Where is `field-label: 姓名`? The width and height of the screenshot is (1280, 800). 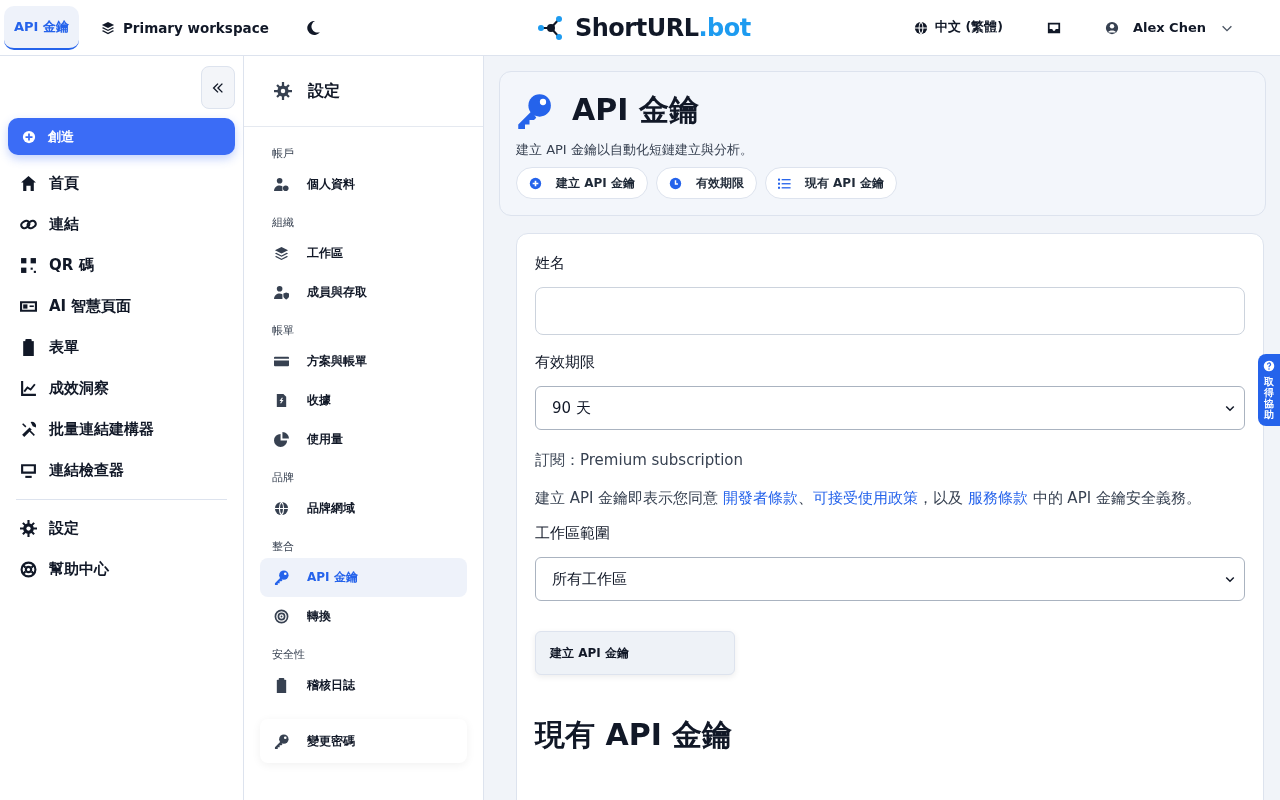
field-label: 姓名 is located at coordinates (550, 263).